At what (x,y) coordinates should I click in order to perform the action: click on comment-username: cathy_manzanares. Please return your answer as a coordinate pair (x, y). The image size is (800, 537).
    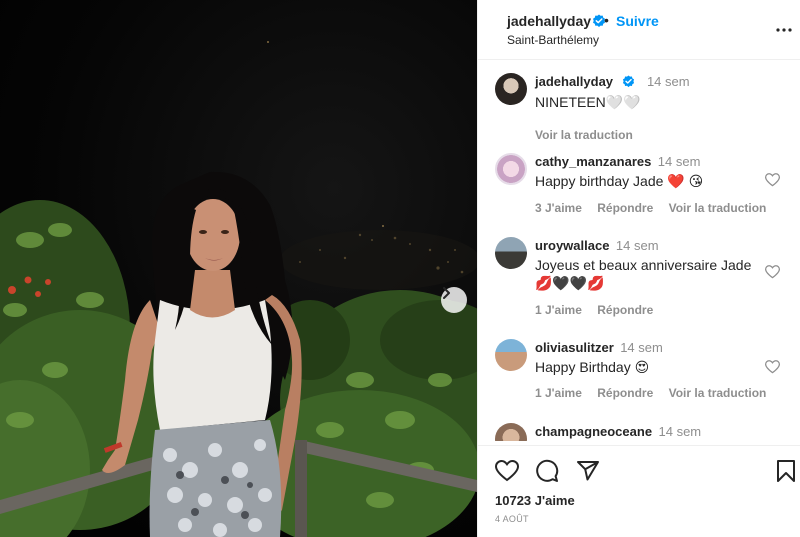
    Looking at the image, I should click on (593, 161).